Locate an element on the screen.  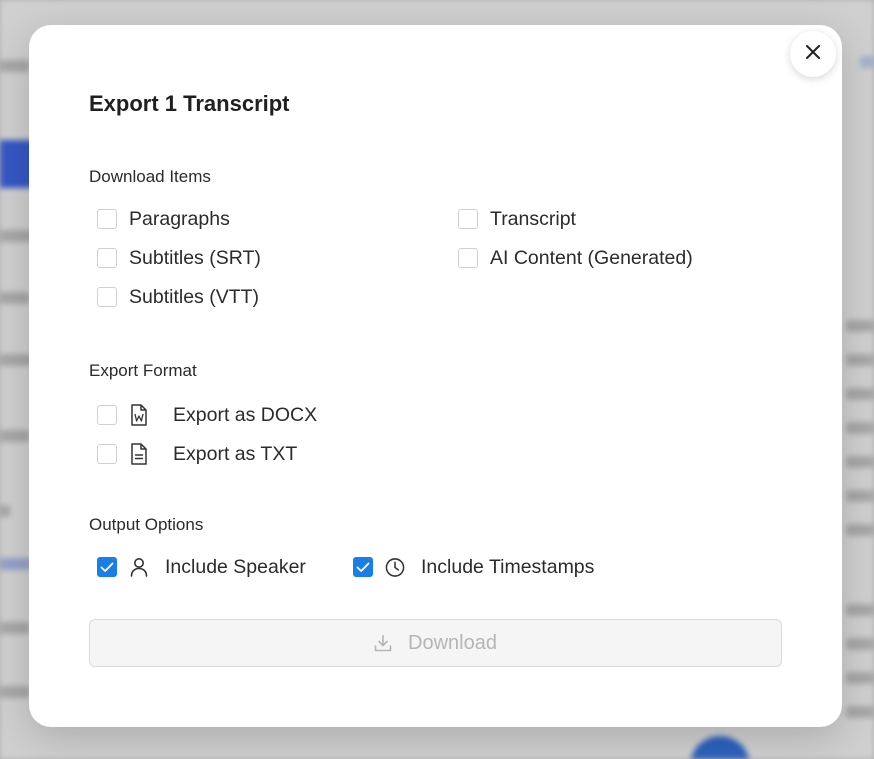
include-timestamps-checkbox is located at coordinates (363, 567).